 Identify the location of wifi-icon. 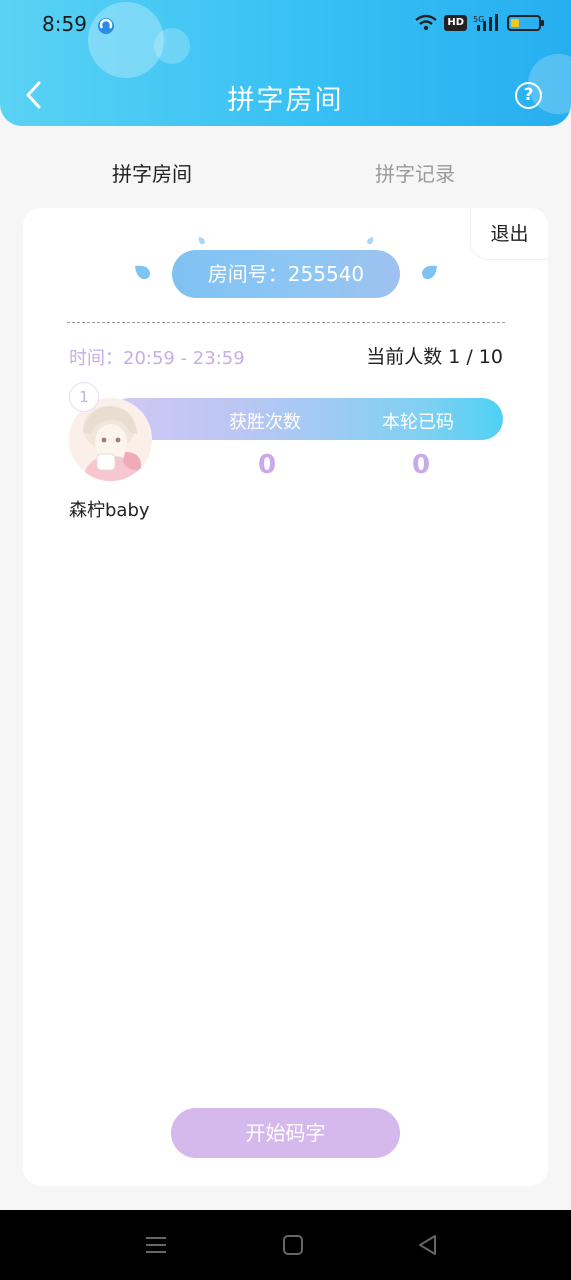
(426, 22).